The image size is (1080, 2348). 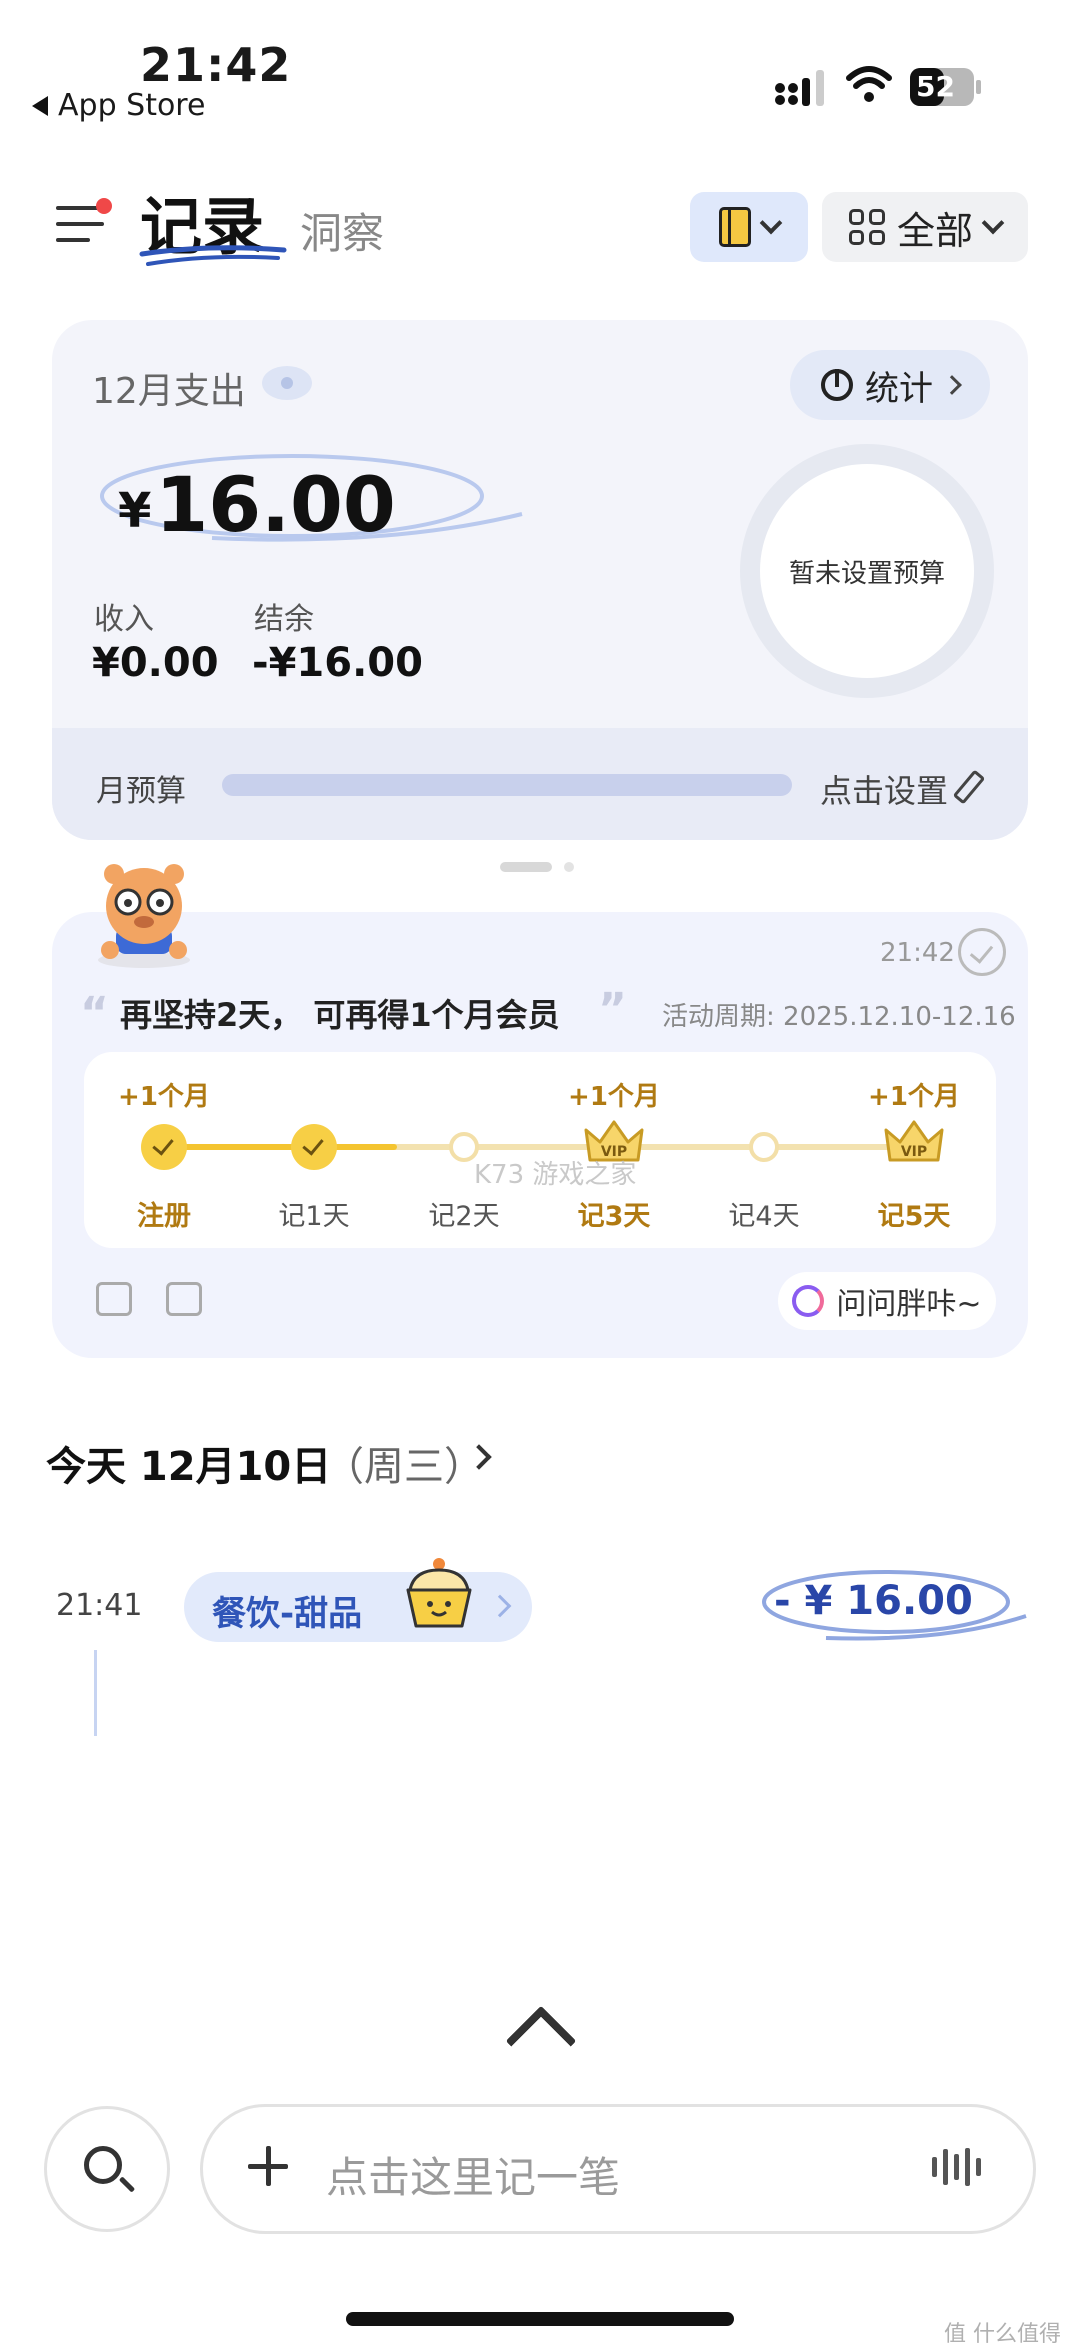 What do you see at coordinates (952, 385) in the screenshot?
I see `chevron-right-icon` at bounding box center [952, 385].